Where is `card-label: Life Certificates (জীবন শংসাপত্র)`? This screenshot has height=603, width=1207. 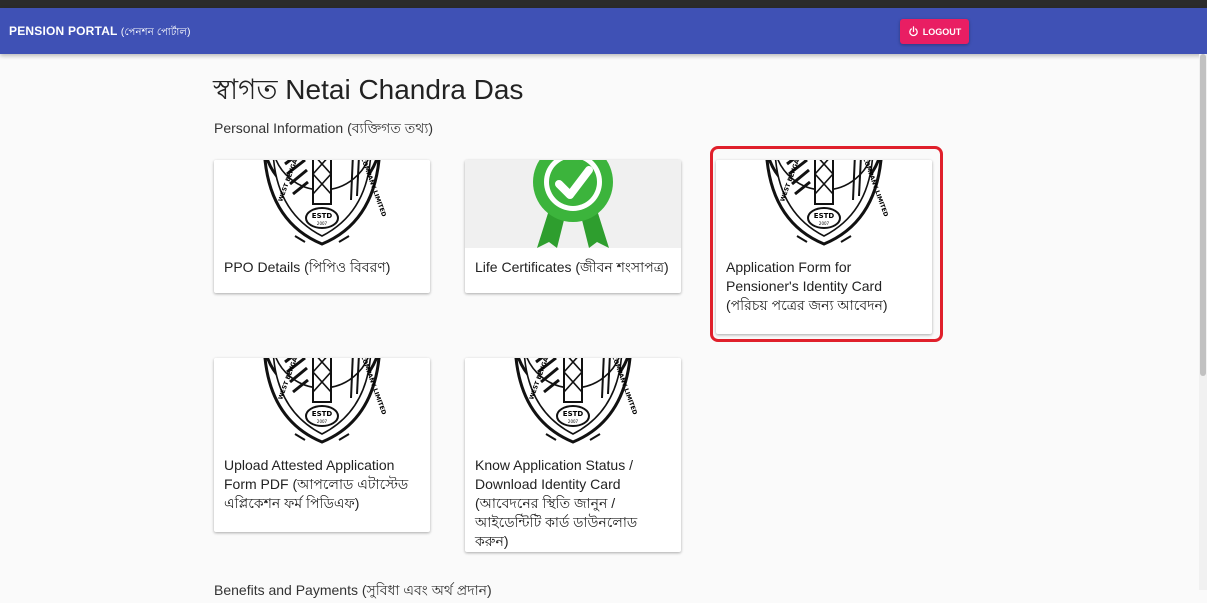
card-label: Life Certificates (জীবন শংসাপত্র) is located at coordinates (572, 267).